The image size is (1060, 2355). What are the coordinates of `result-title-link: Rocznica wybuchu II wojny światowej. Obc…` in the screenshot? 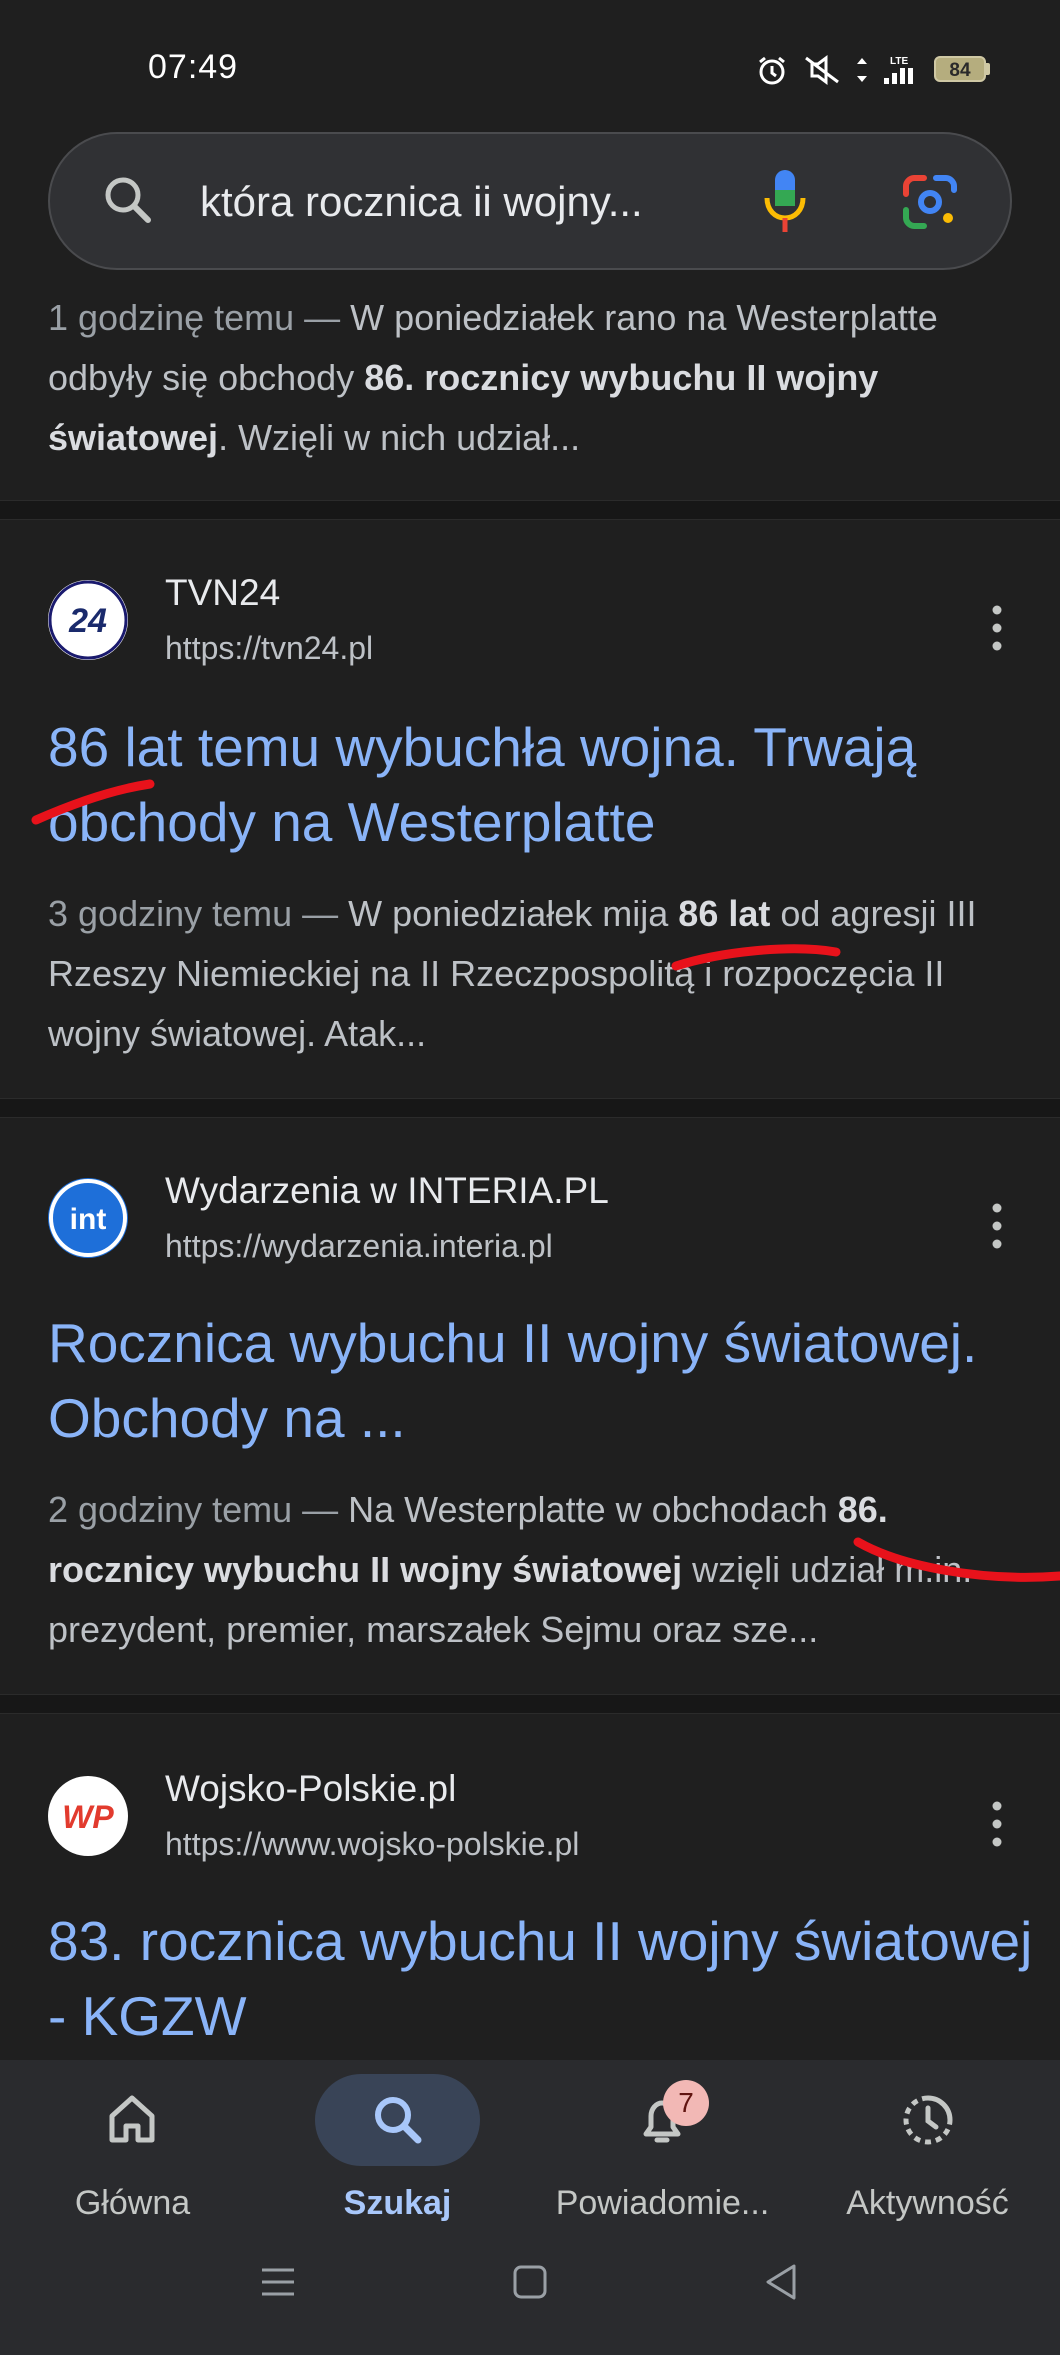 It's located at (543, 1381).